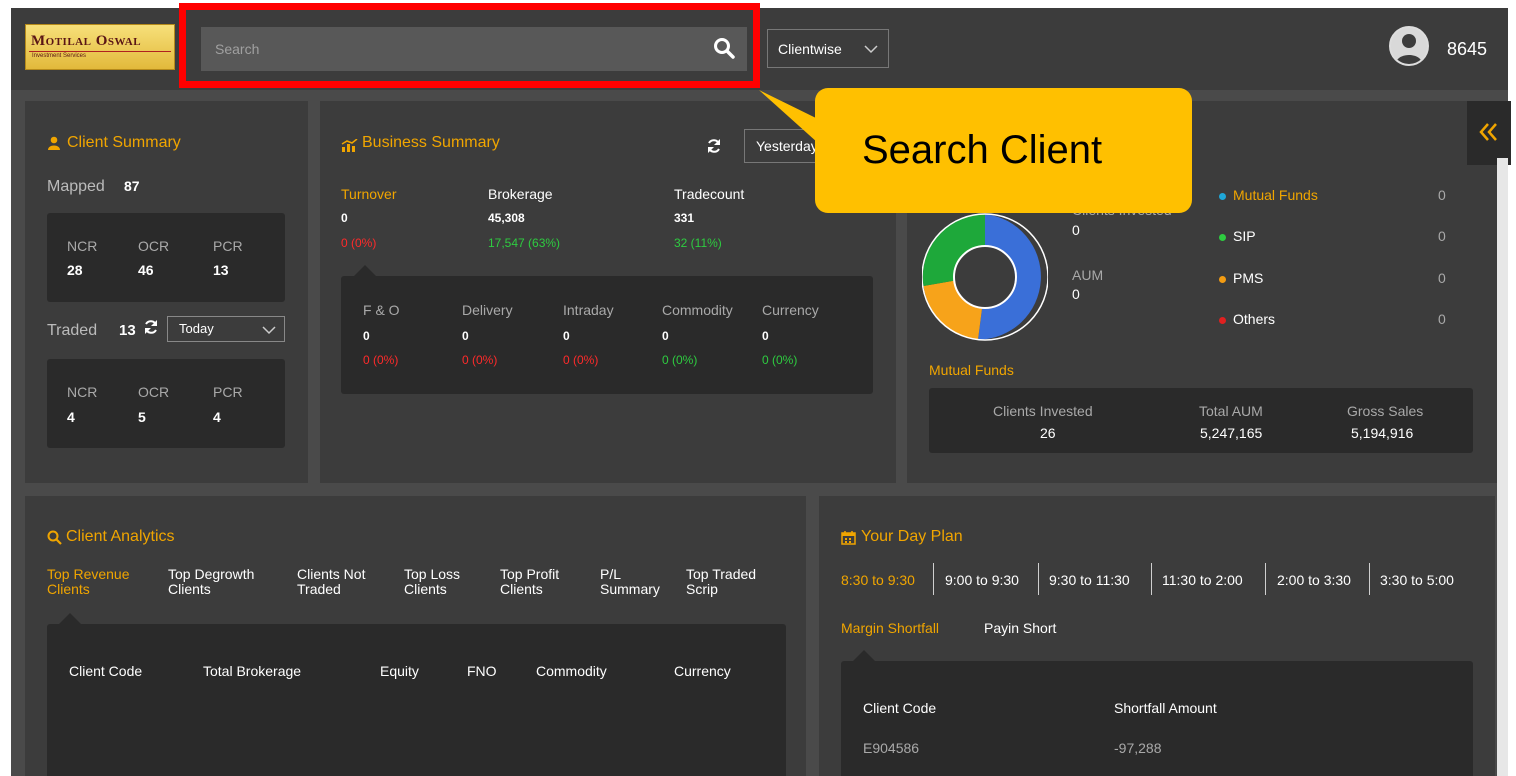 The height and width of the screenshot is (776, 1516). What do you see at coordinates (166, 403) in the screenshot?
I see `traded-stats-box` at bounding box center [166, 403].